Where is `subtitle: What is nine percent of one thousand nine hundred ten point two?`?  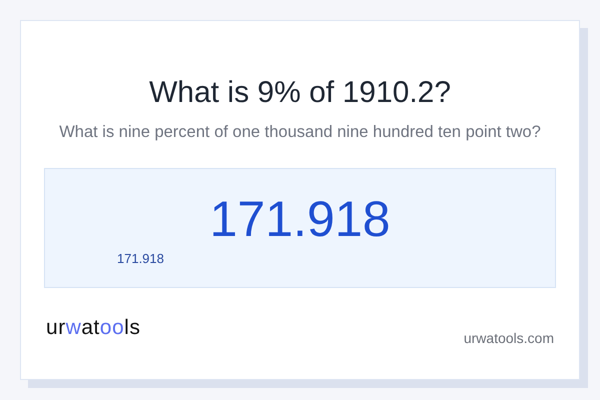 subtitle: What is nine percent of one thousand nine hundred ten point two? is located at coordinates (300, 132).